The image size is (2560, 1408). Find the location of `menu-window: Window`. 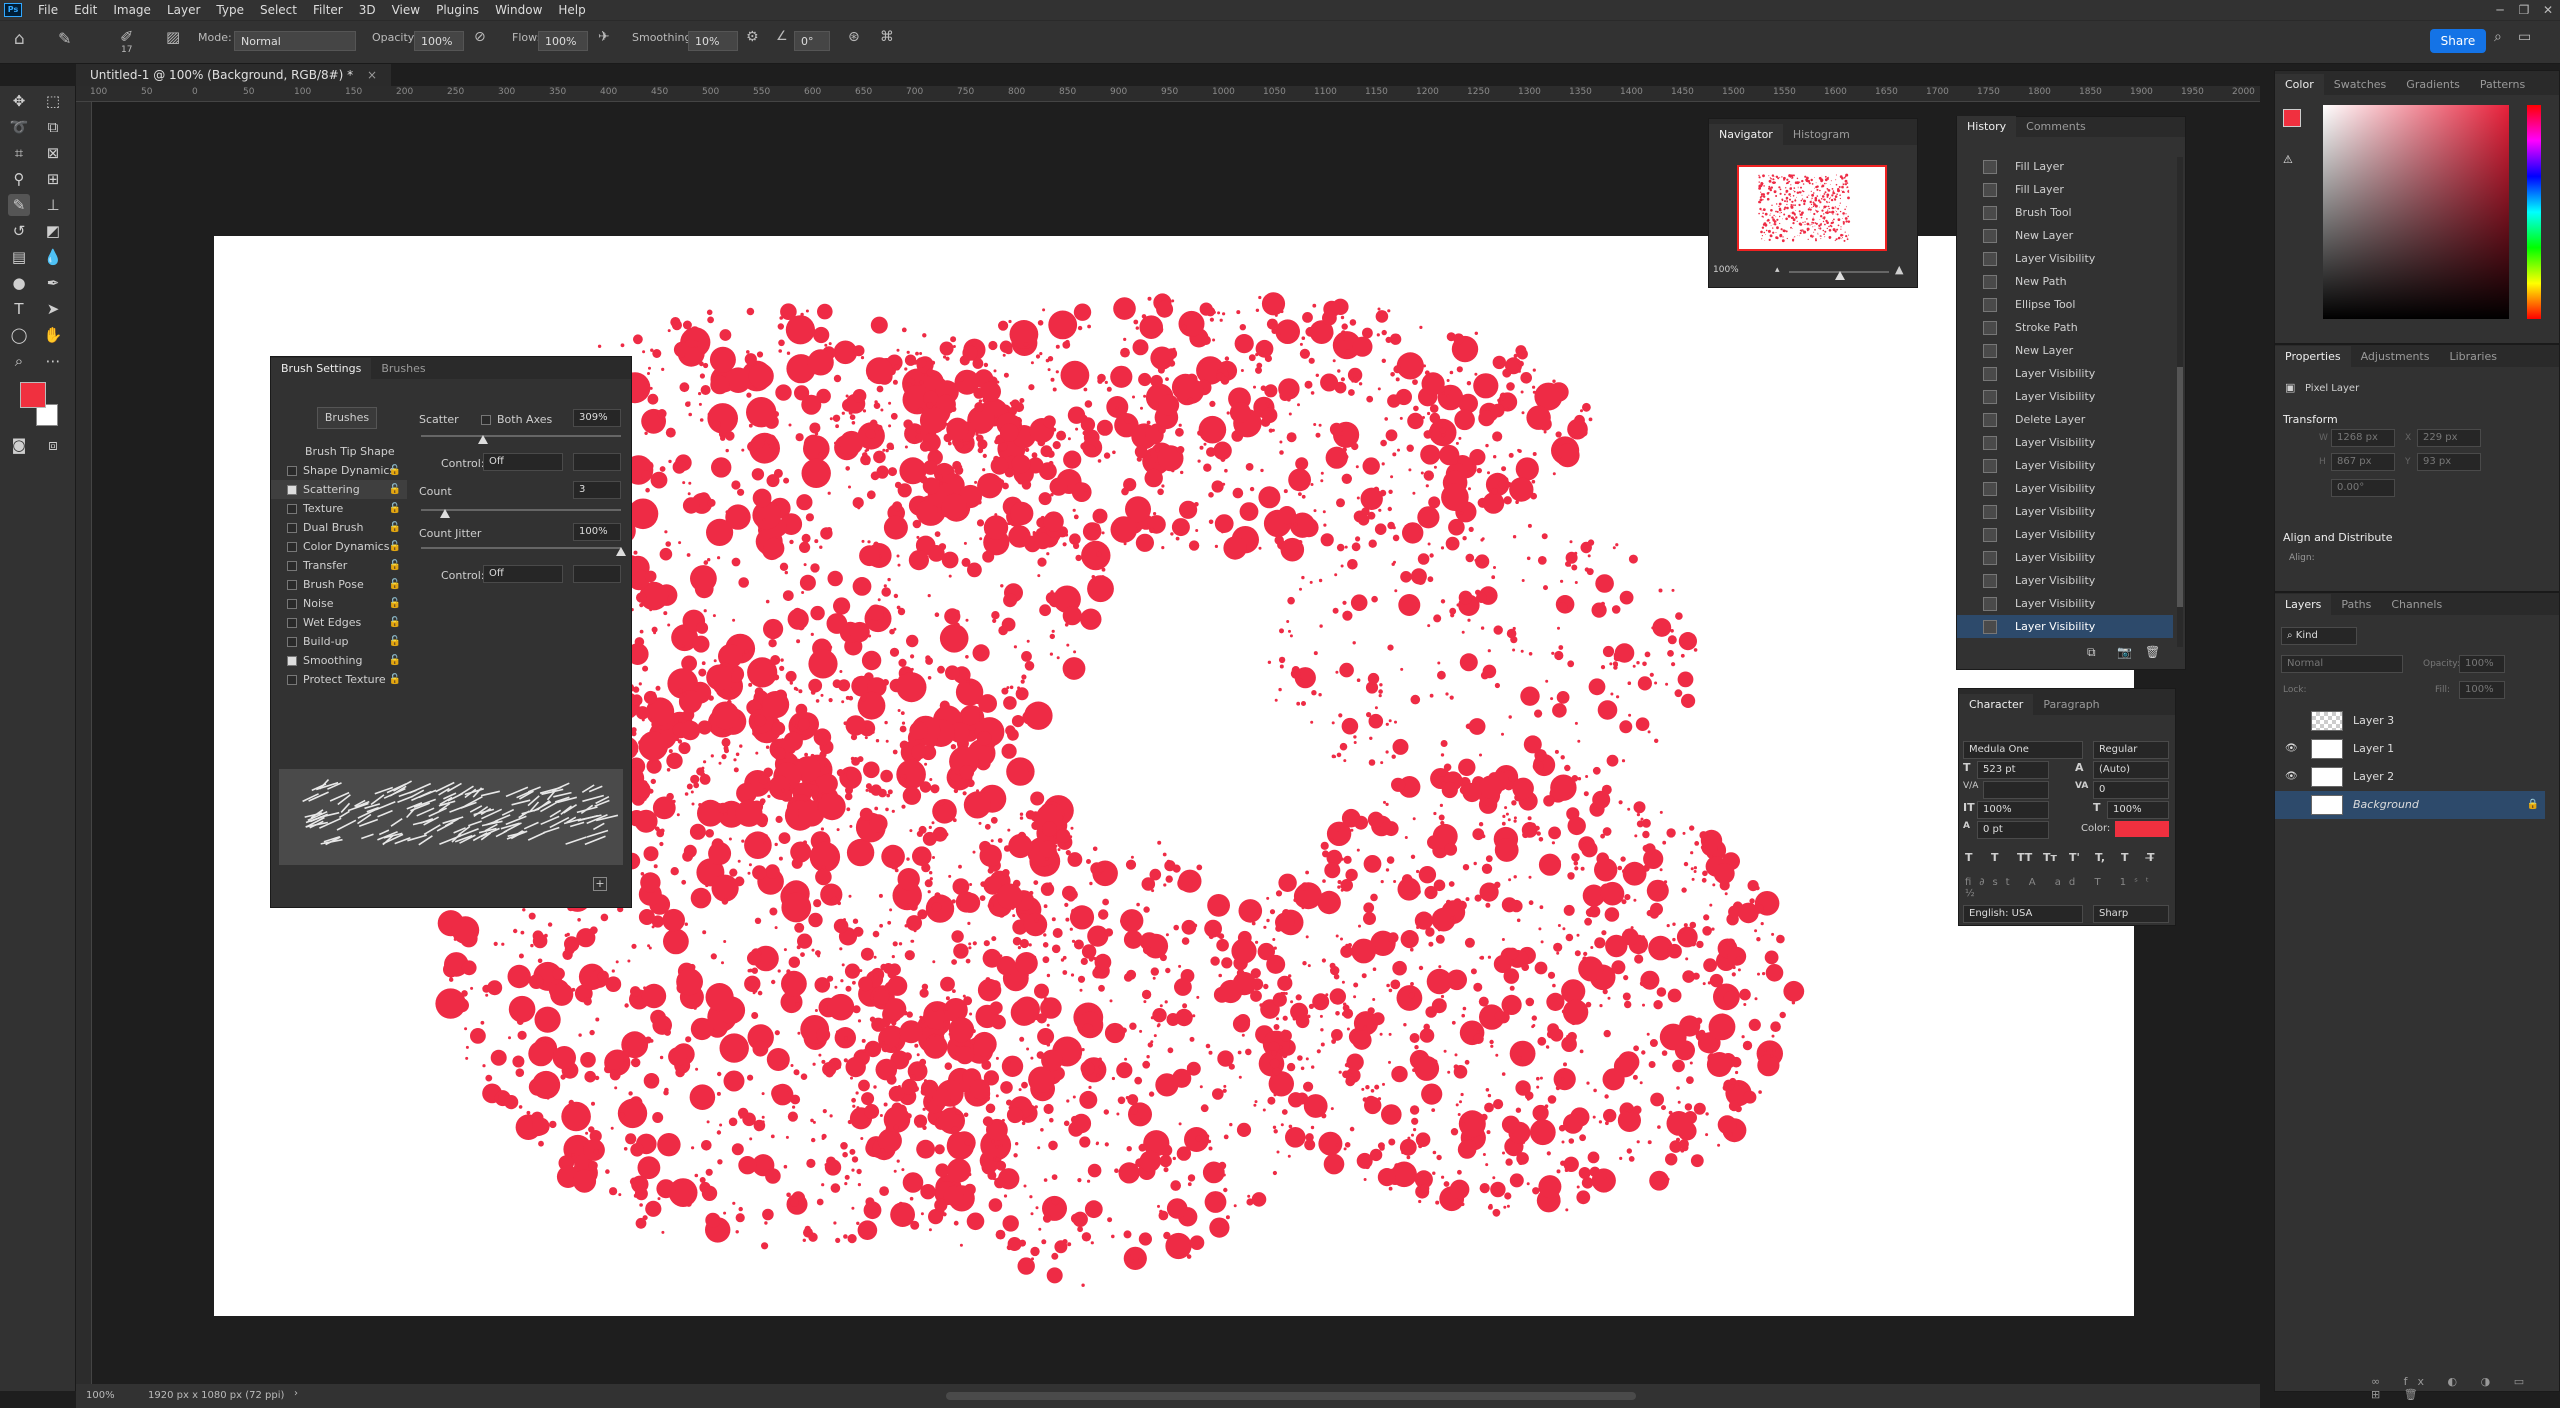

menu-window: Window is located at coordinates (518, 10).